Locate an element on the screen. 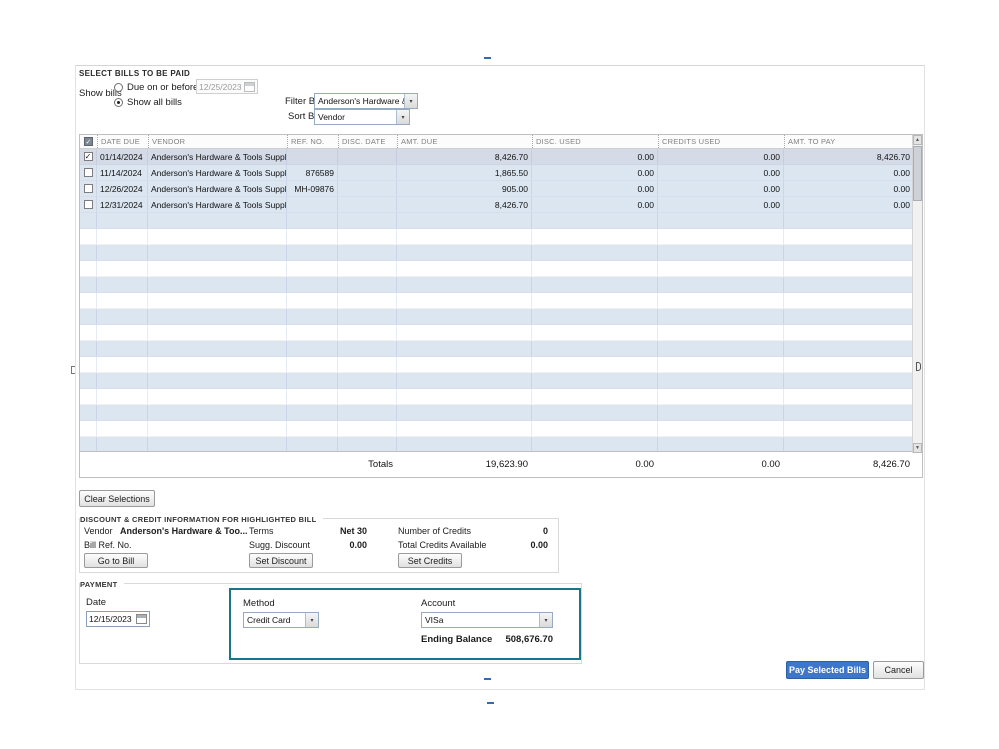 Image resolution: width=999 pixels, height=749 pixels. totals-label: Totals is located at coordinates (380, 464).